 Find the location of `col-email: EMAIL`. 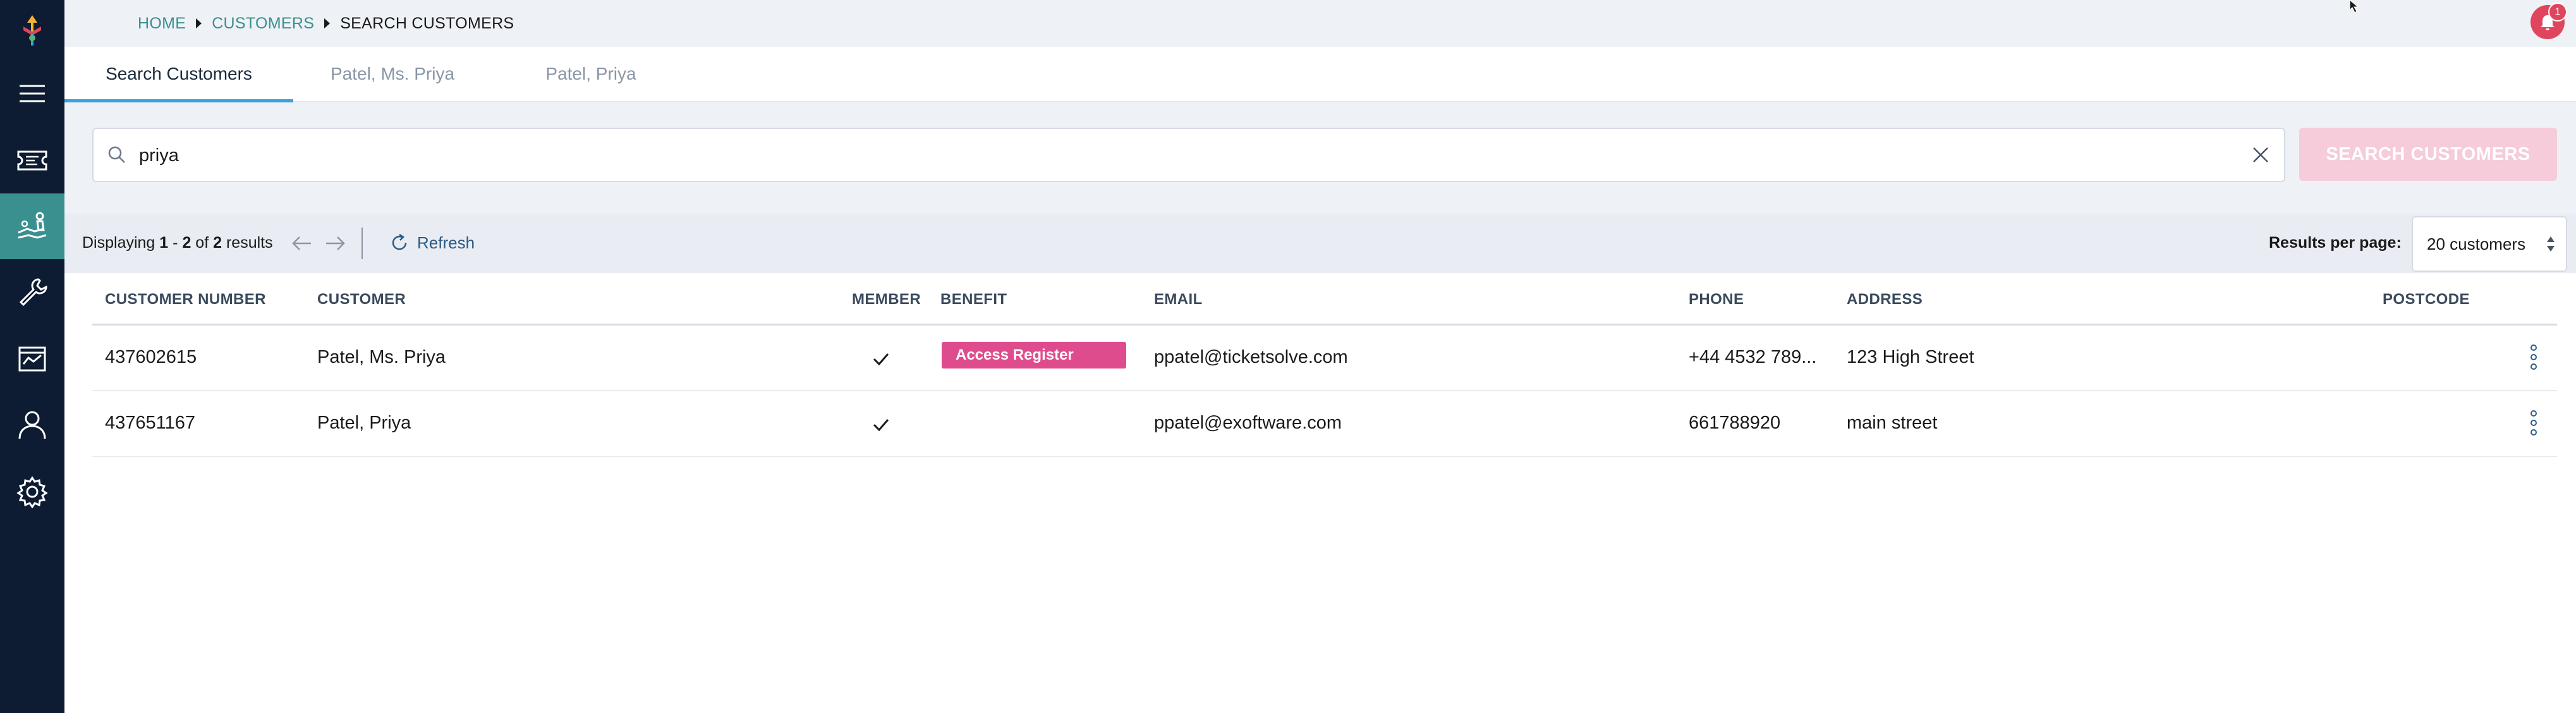

col-email: EMAIL is located at coordinates (1178, 299).